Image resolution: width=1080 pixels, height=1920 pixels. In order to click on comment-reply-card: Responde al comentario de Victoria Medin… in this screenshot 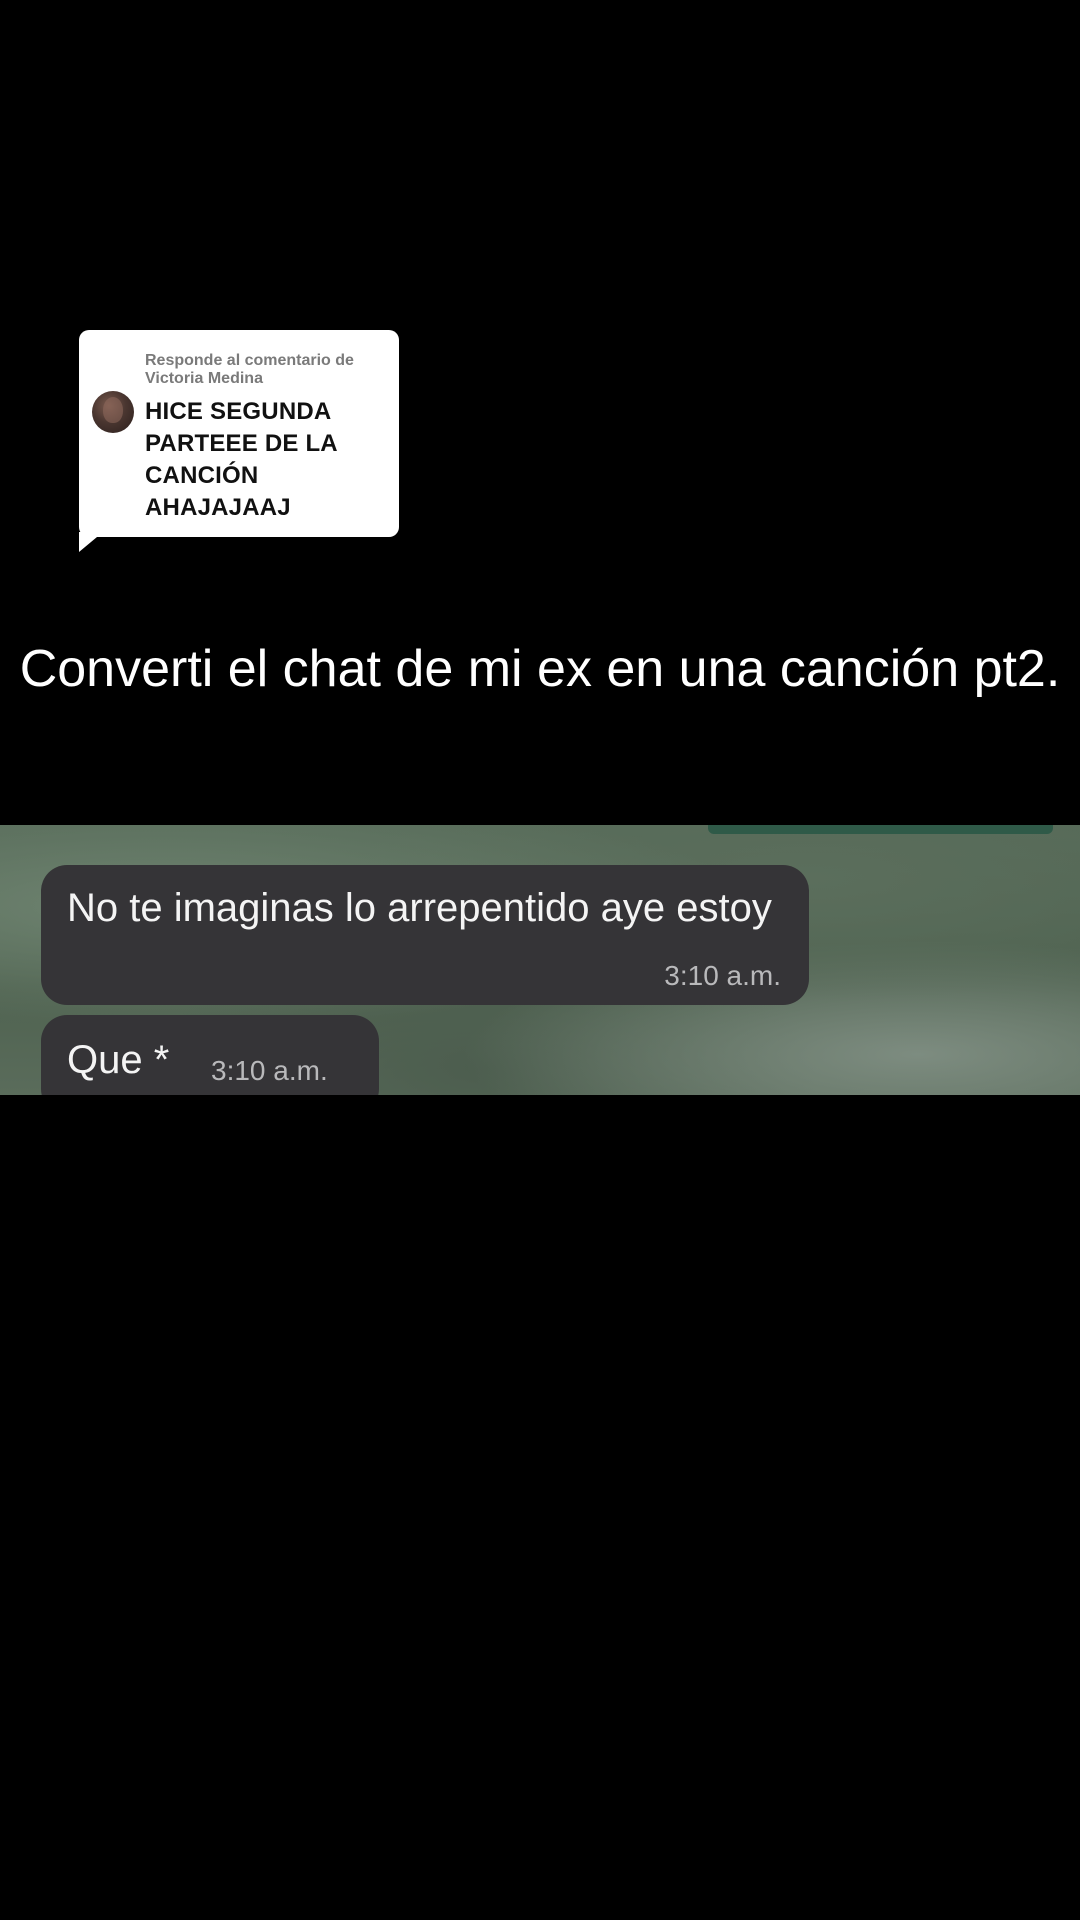, I will do `click(239, 433)`.